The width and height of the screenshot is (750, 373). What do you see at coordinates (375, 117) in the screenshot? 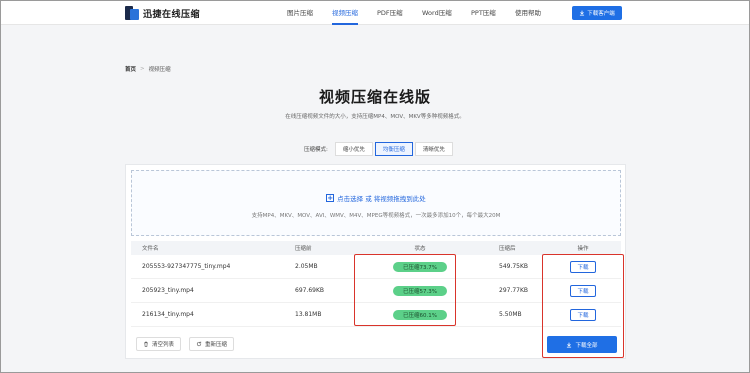
I see `page-subtitle: 在线压缩视频文件的大小，支持压缩MP4、MOV、MKV等多种视频格式。` at bounding box center [375, 117].